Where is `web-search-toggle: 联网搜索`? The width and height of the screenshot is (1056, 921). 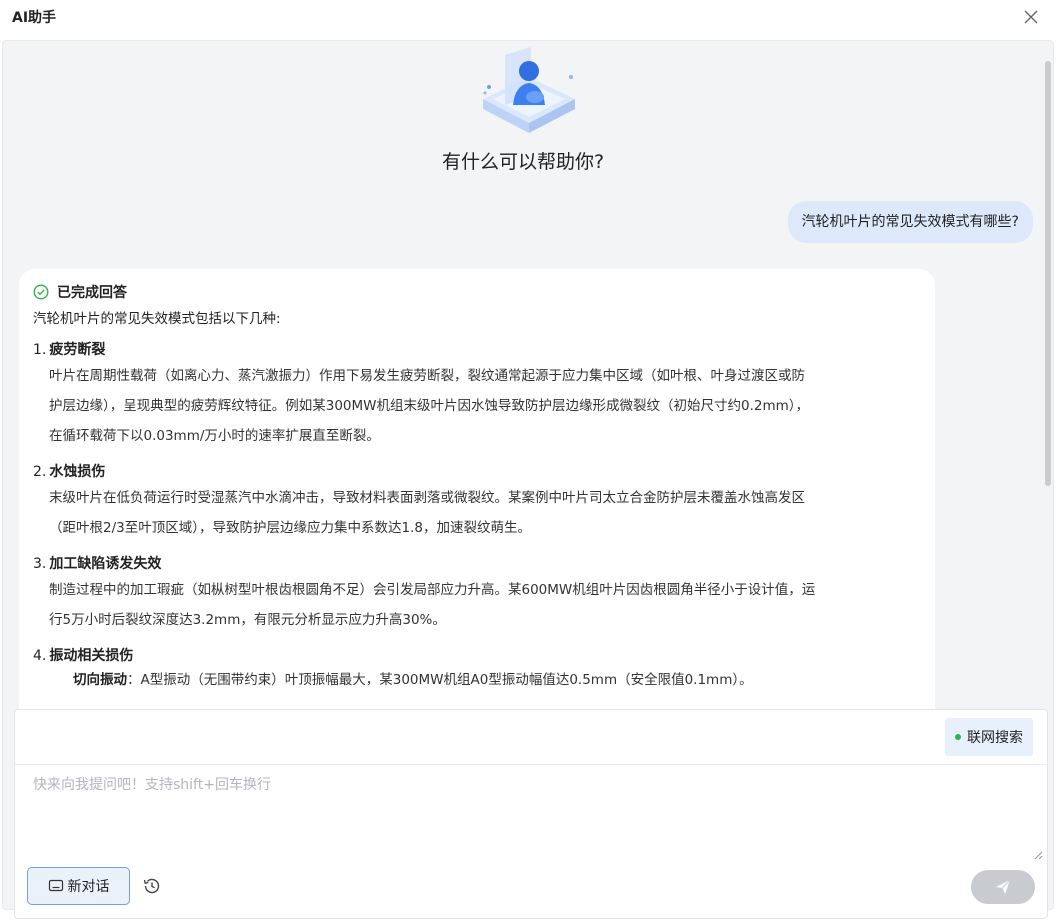 web-search-toggle: 联网搜索 is located at coordinates (989, 737).